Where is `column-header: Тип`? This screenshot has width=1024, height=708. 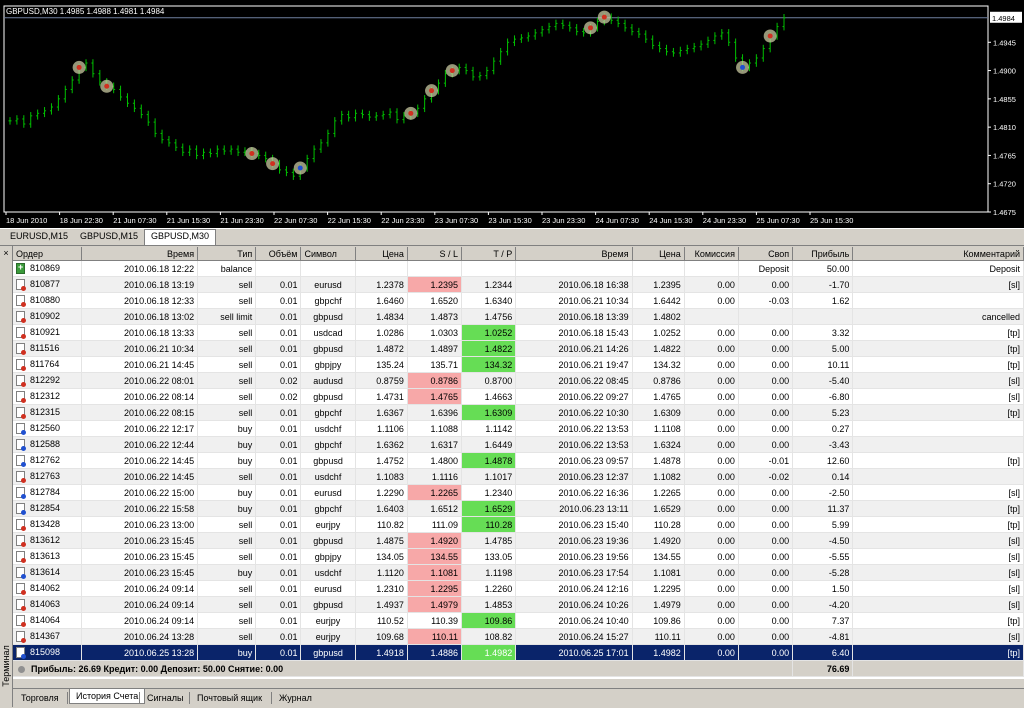 column-header: Тип is located at coordinates (227, 254).